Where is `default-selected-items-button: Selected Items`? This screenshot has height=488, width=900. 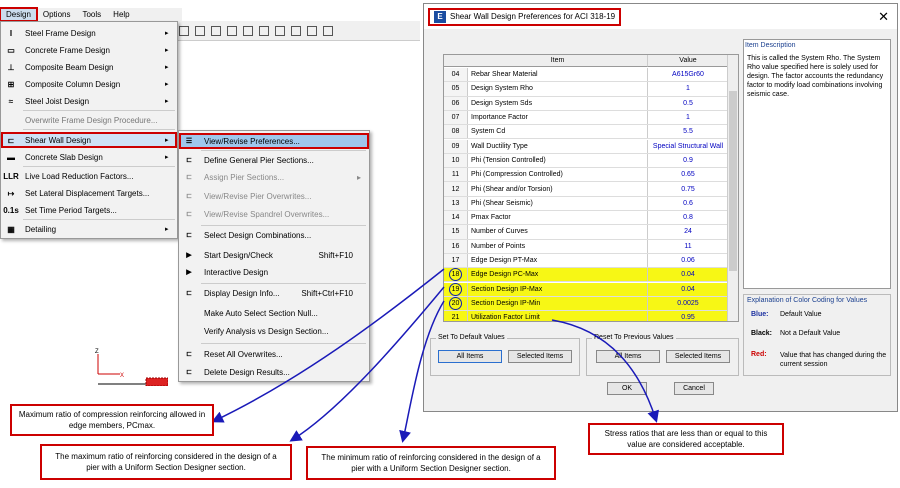 default-selected-items-button: Selected Items is located at coordinates (540, 356).